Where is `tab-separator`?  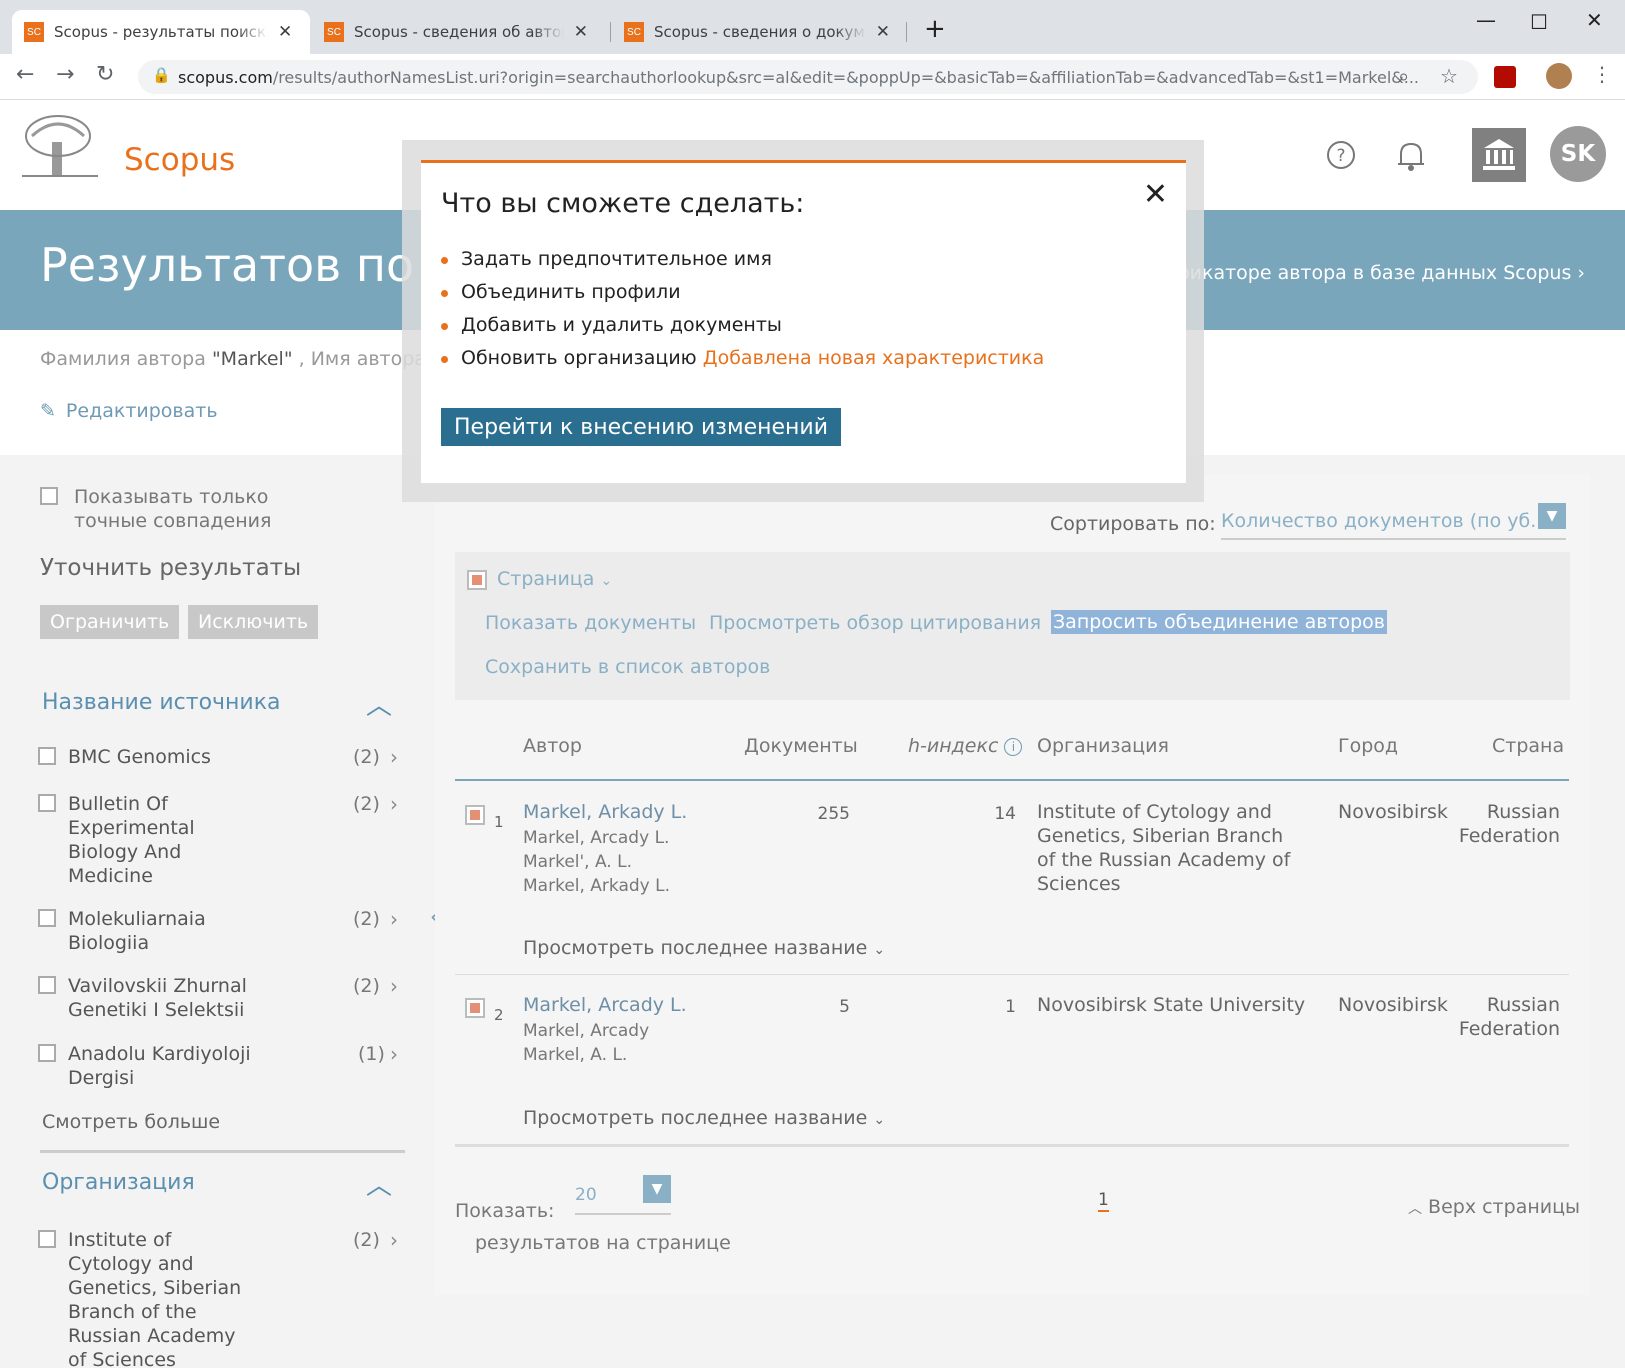 tab-separator is located at coordinates (610, 32).